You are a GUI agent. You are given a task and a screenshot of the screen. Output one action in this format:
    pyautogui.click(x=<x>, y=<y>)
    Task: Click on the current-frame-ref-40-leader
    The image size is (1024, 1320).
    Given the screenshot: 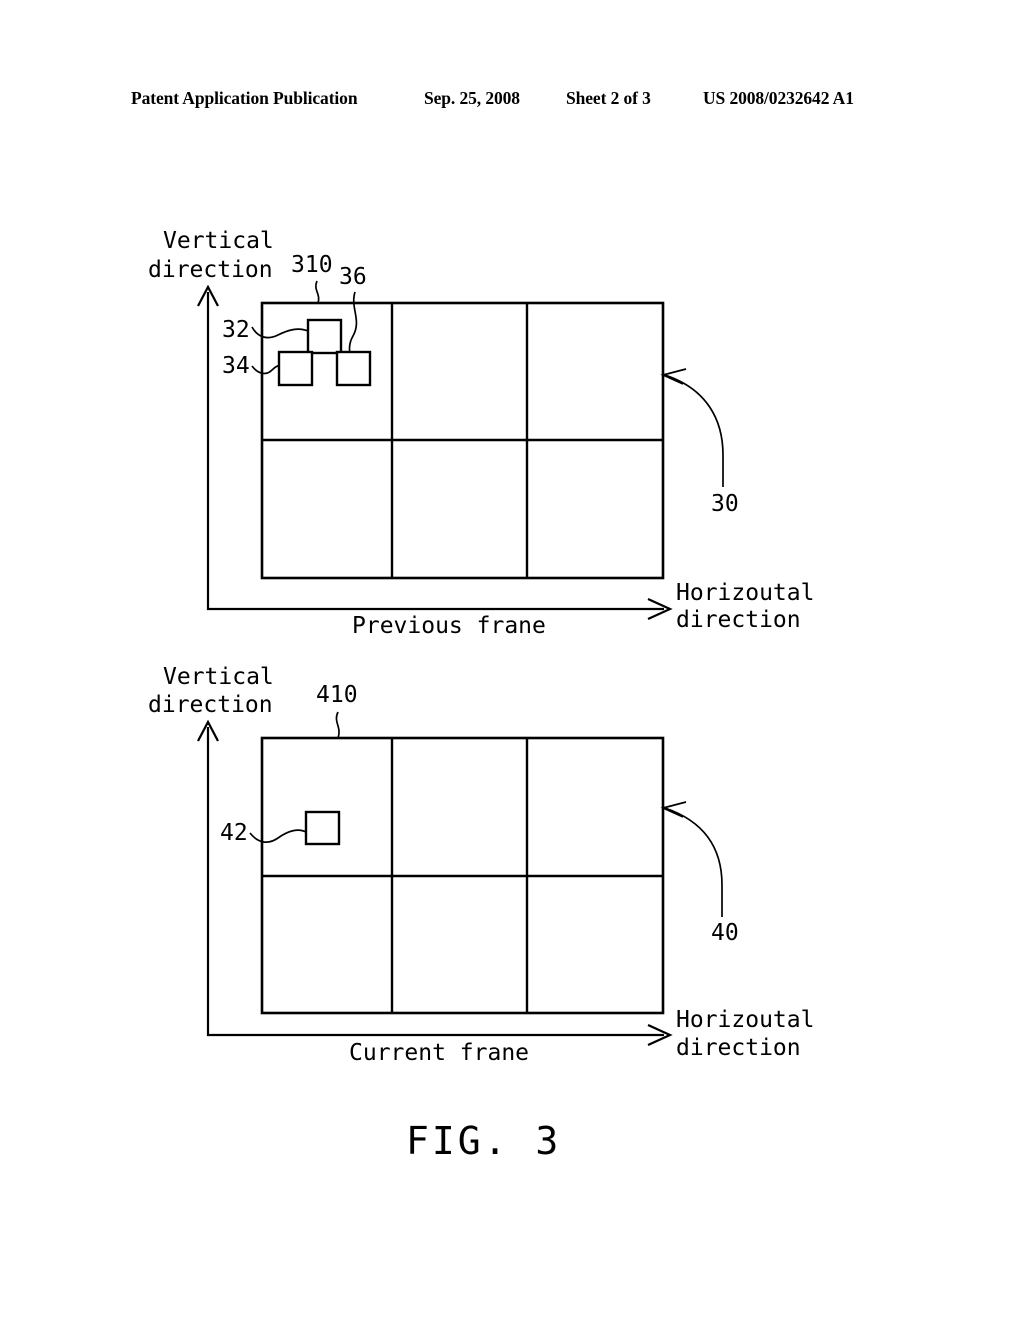 What is the action you would take?
    pyautogui.click(x=693, y=862)
    